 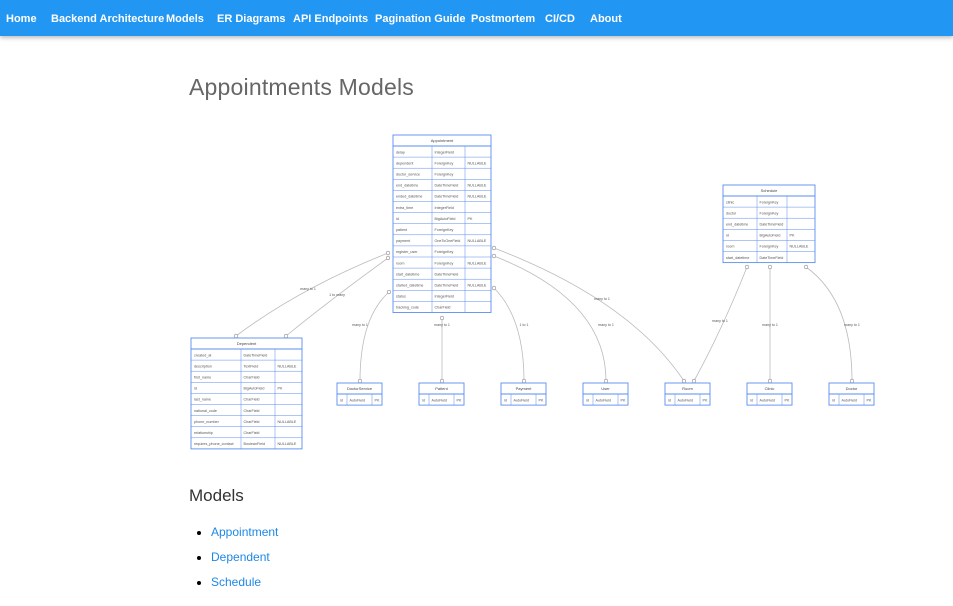 What do you see at coordinates (403, 241) in the screenshot?
I see `field-name: payment` at bounding box center [403, 241].